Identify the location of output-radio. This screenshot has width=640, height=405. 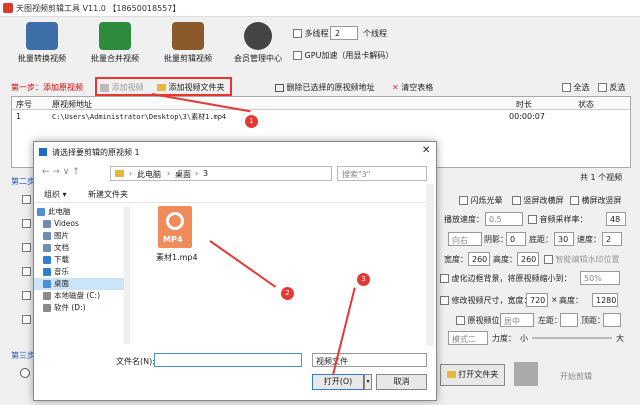
(25, 373).